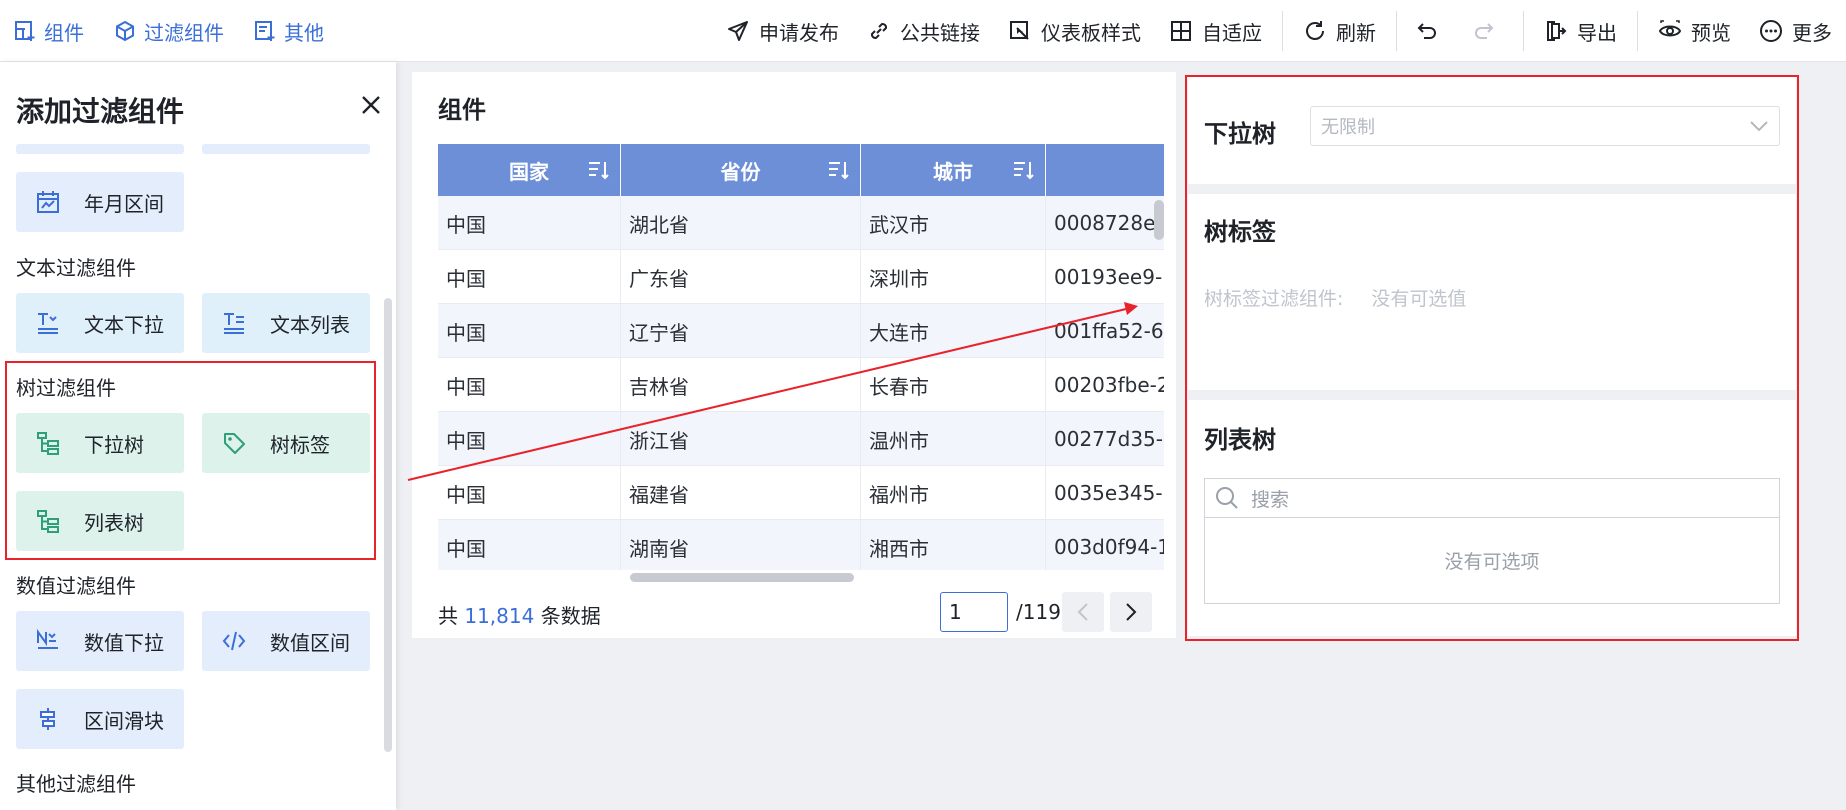  Describe the element at coordinates (953, 545) in the screenshot. I see `table-cell: 湘西市` at that location.